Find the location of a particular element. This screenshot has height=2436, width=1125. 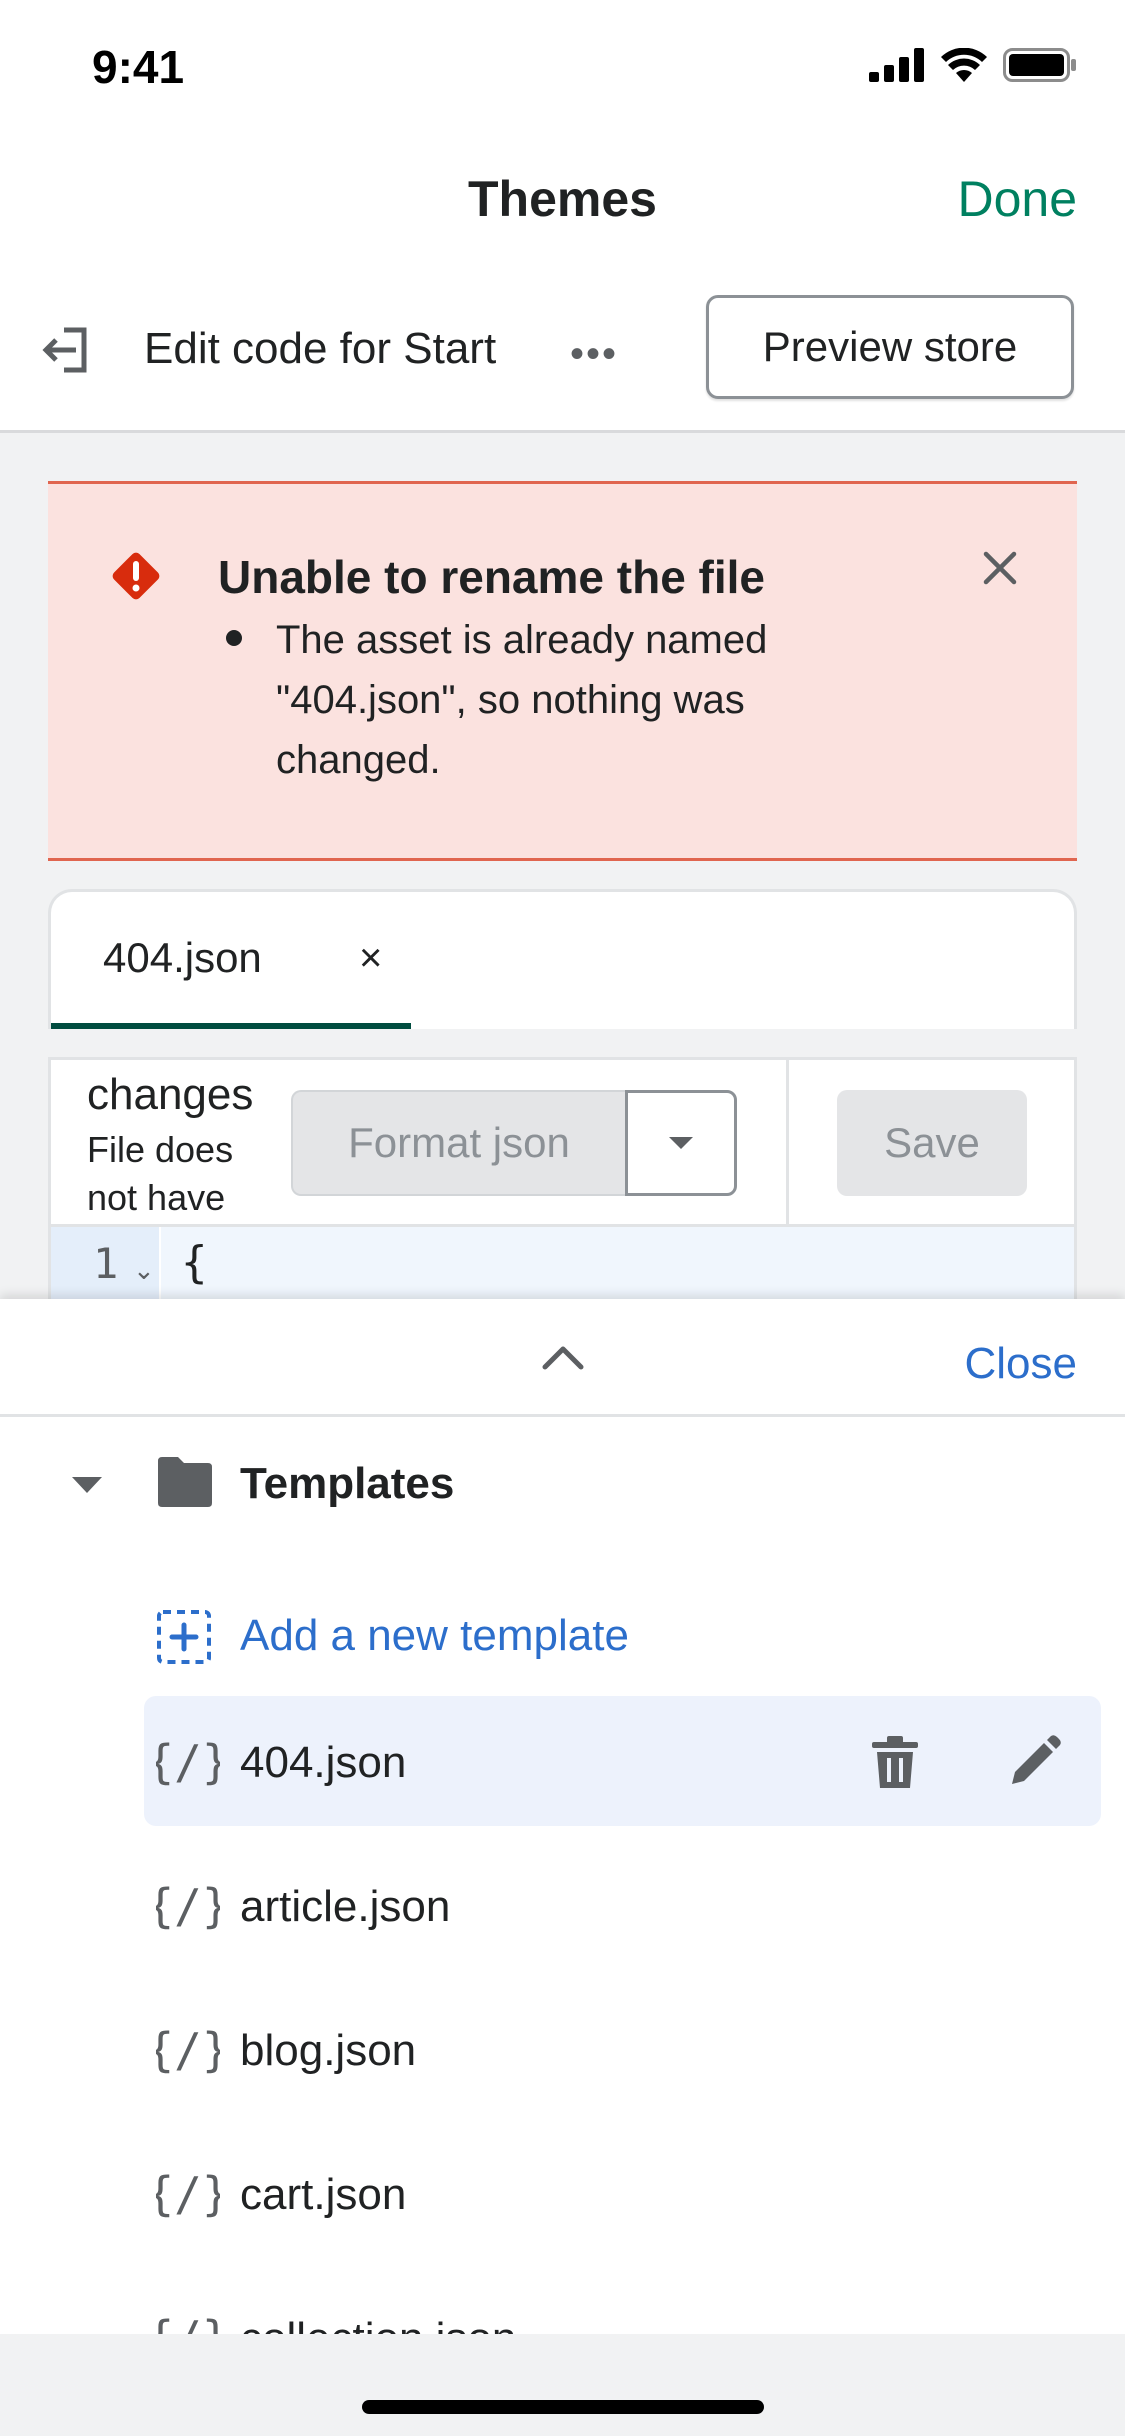

code-text-area: { is located at coordinates (617, 1263).